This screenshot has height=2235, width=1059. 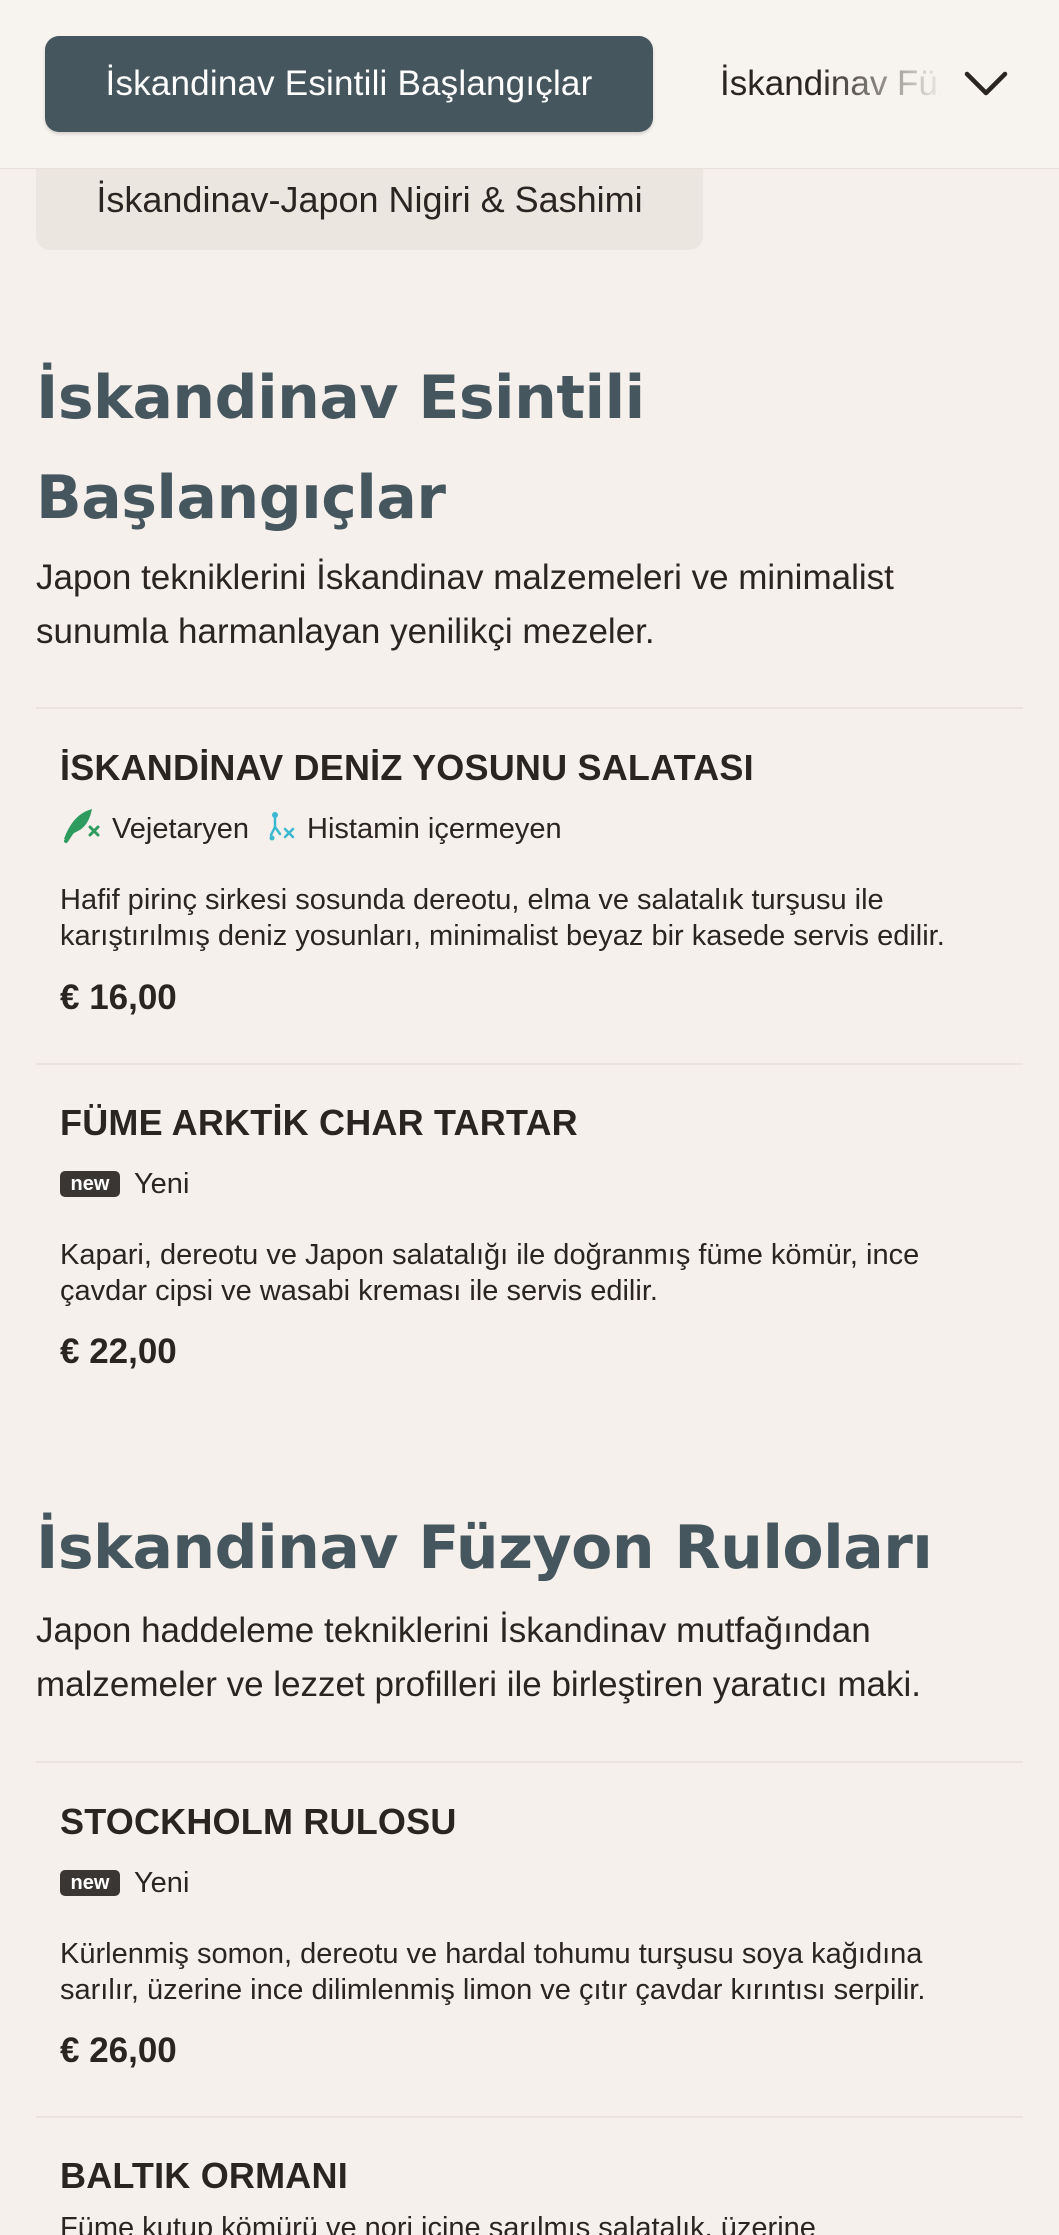 What do you see at coordinates (86, 829) in the screenshot?
I see `vegetarian-icon` at bounding box center [86, 829].